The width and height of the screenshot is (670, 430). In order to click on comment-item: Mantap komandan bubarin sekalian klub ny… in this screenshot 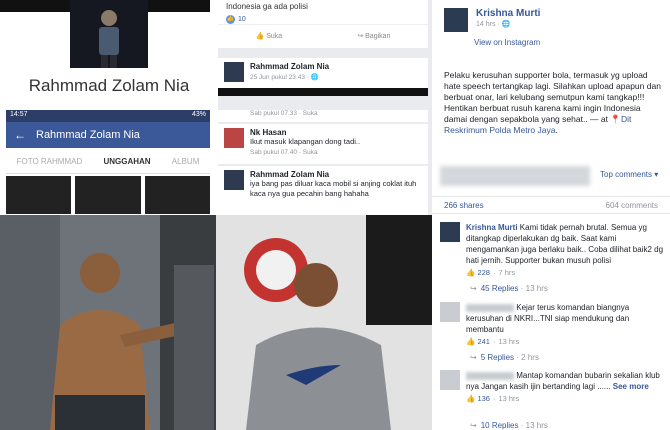, I will do `click(552, 386)`.